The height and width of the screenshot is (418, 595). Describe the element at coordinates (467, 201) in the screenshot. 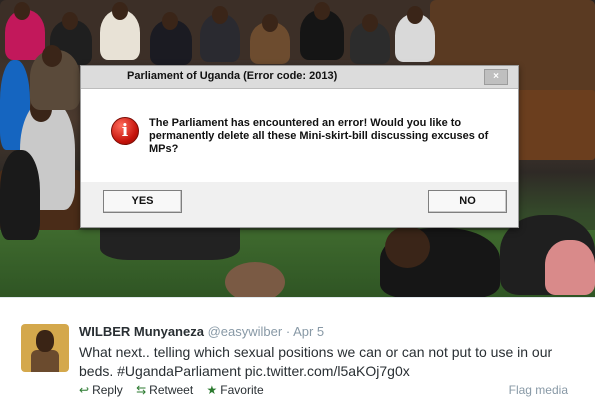

I see `no-button: NO` at that location.